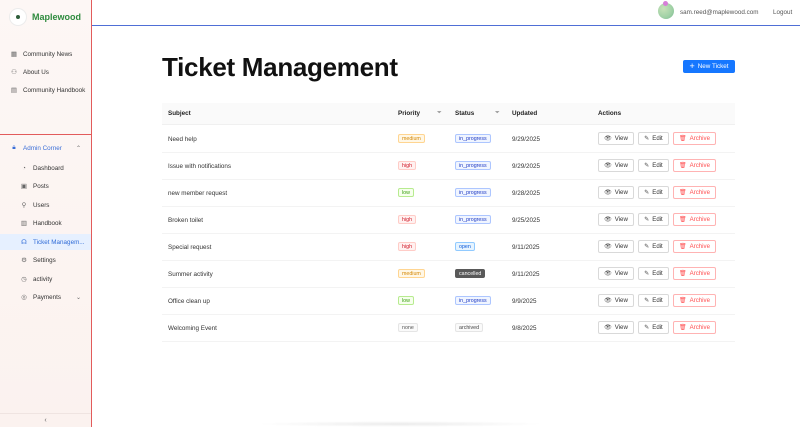  What do you see at coordinates (666, 10) in the screenshot?
I see `avatar` at bounding box center [666, 10].